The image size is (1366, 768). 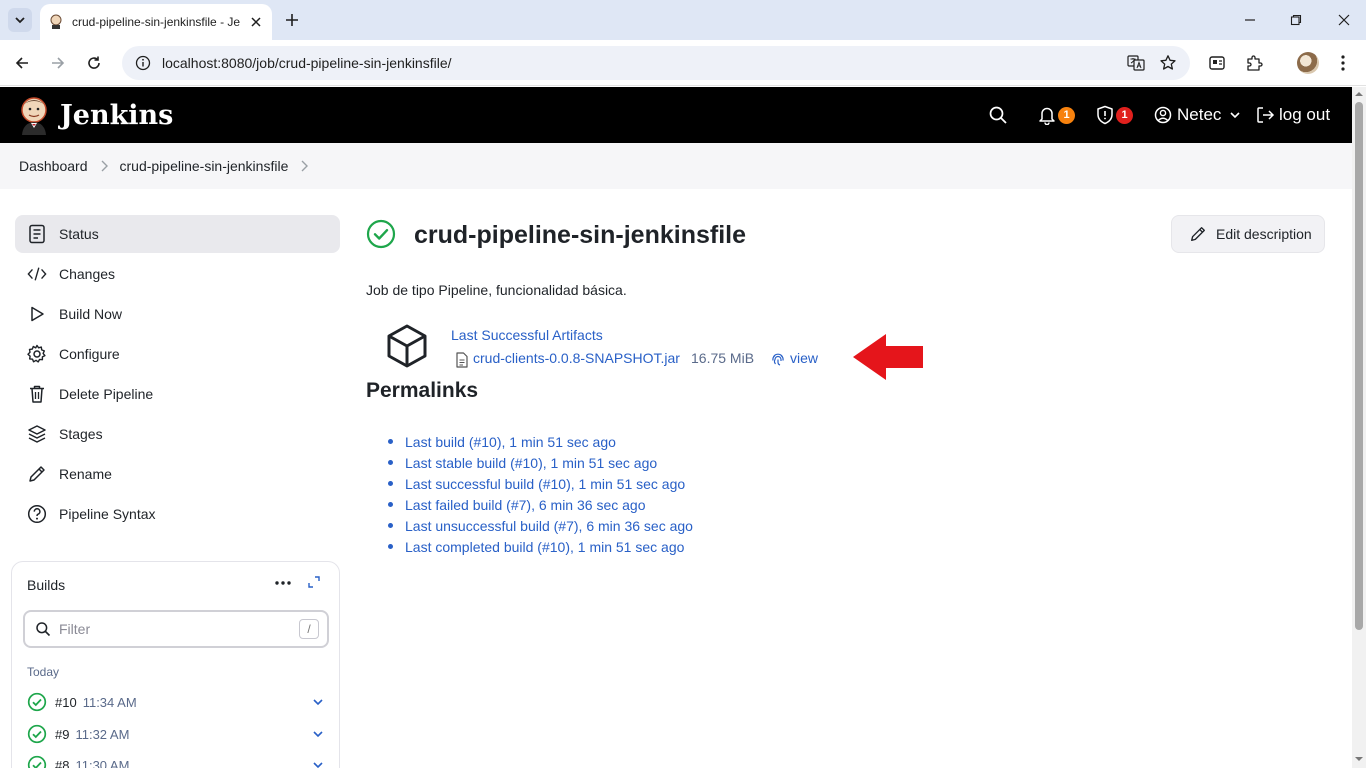 I want to click on page-scrollbar, so click(x=1359, y=427).